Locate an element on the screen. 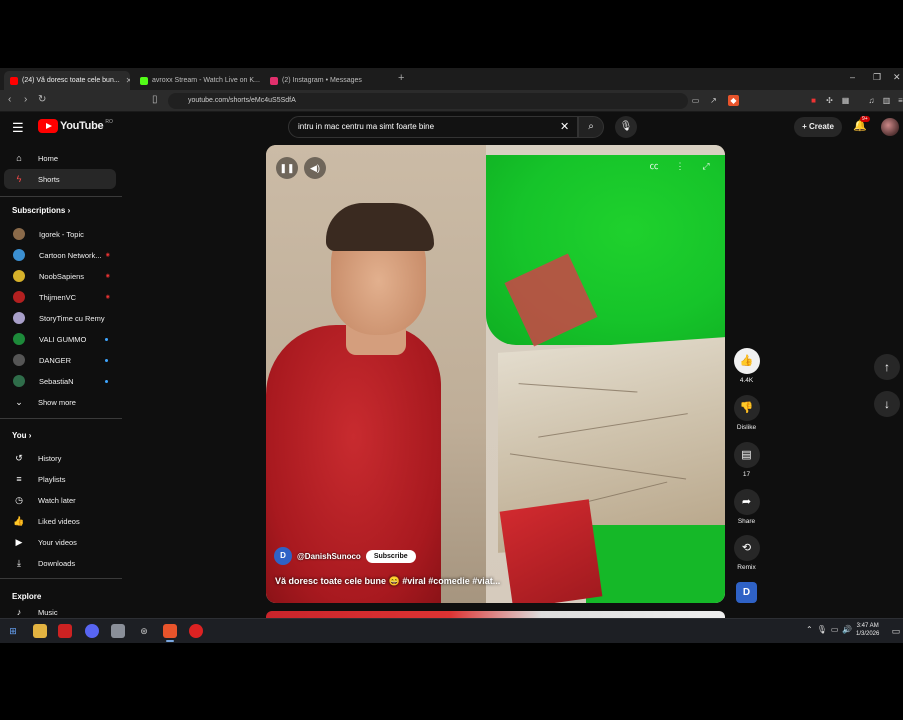  sidebar-item-subscription: ThijmenVC ◉ is located at coordinates (60, 297).